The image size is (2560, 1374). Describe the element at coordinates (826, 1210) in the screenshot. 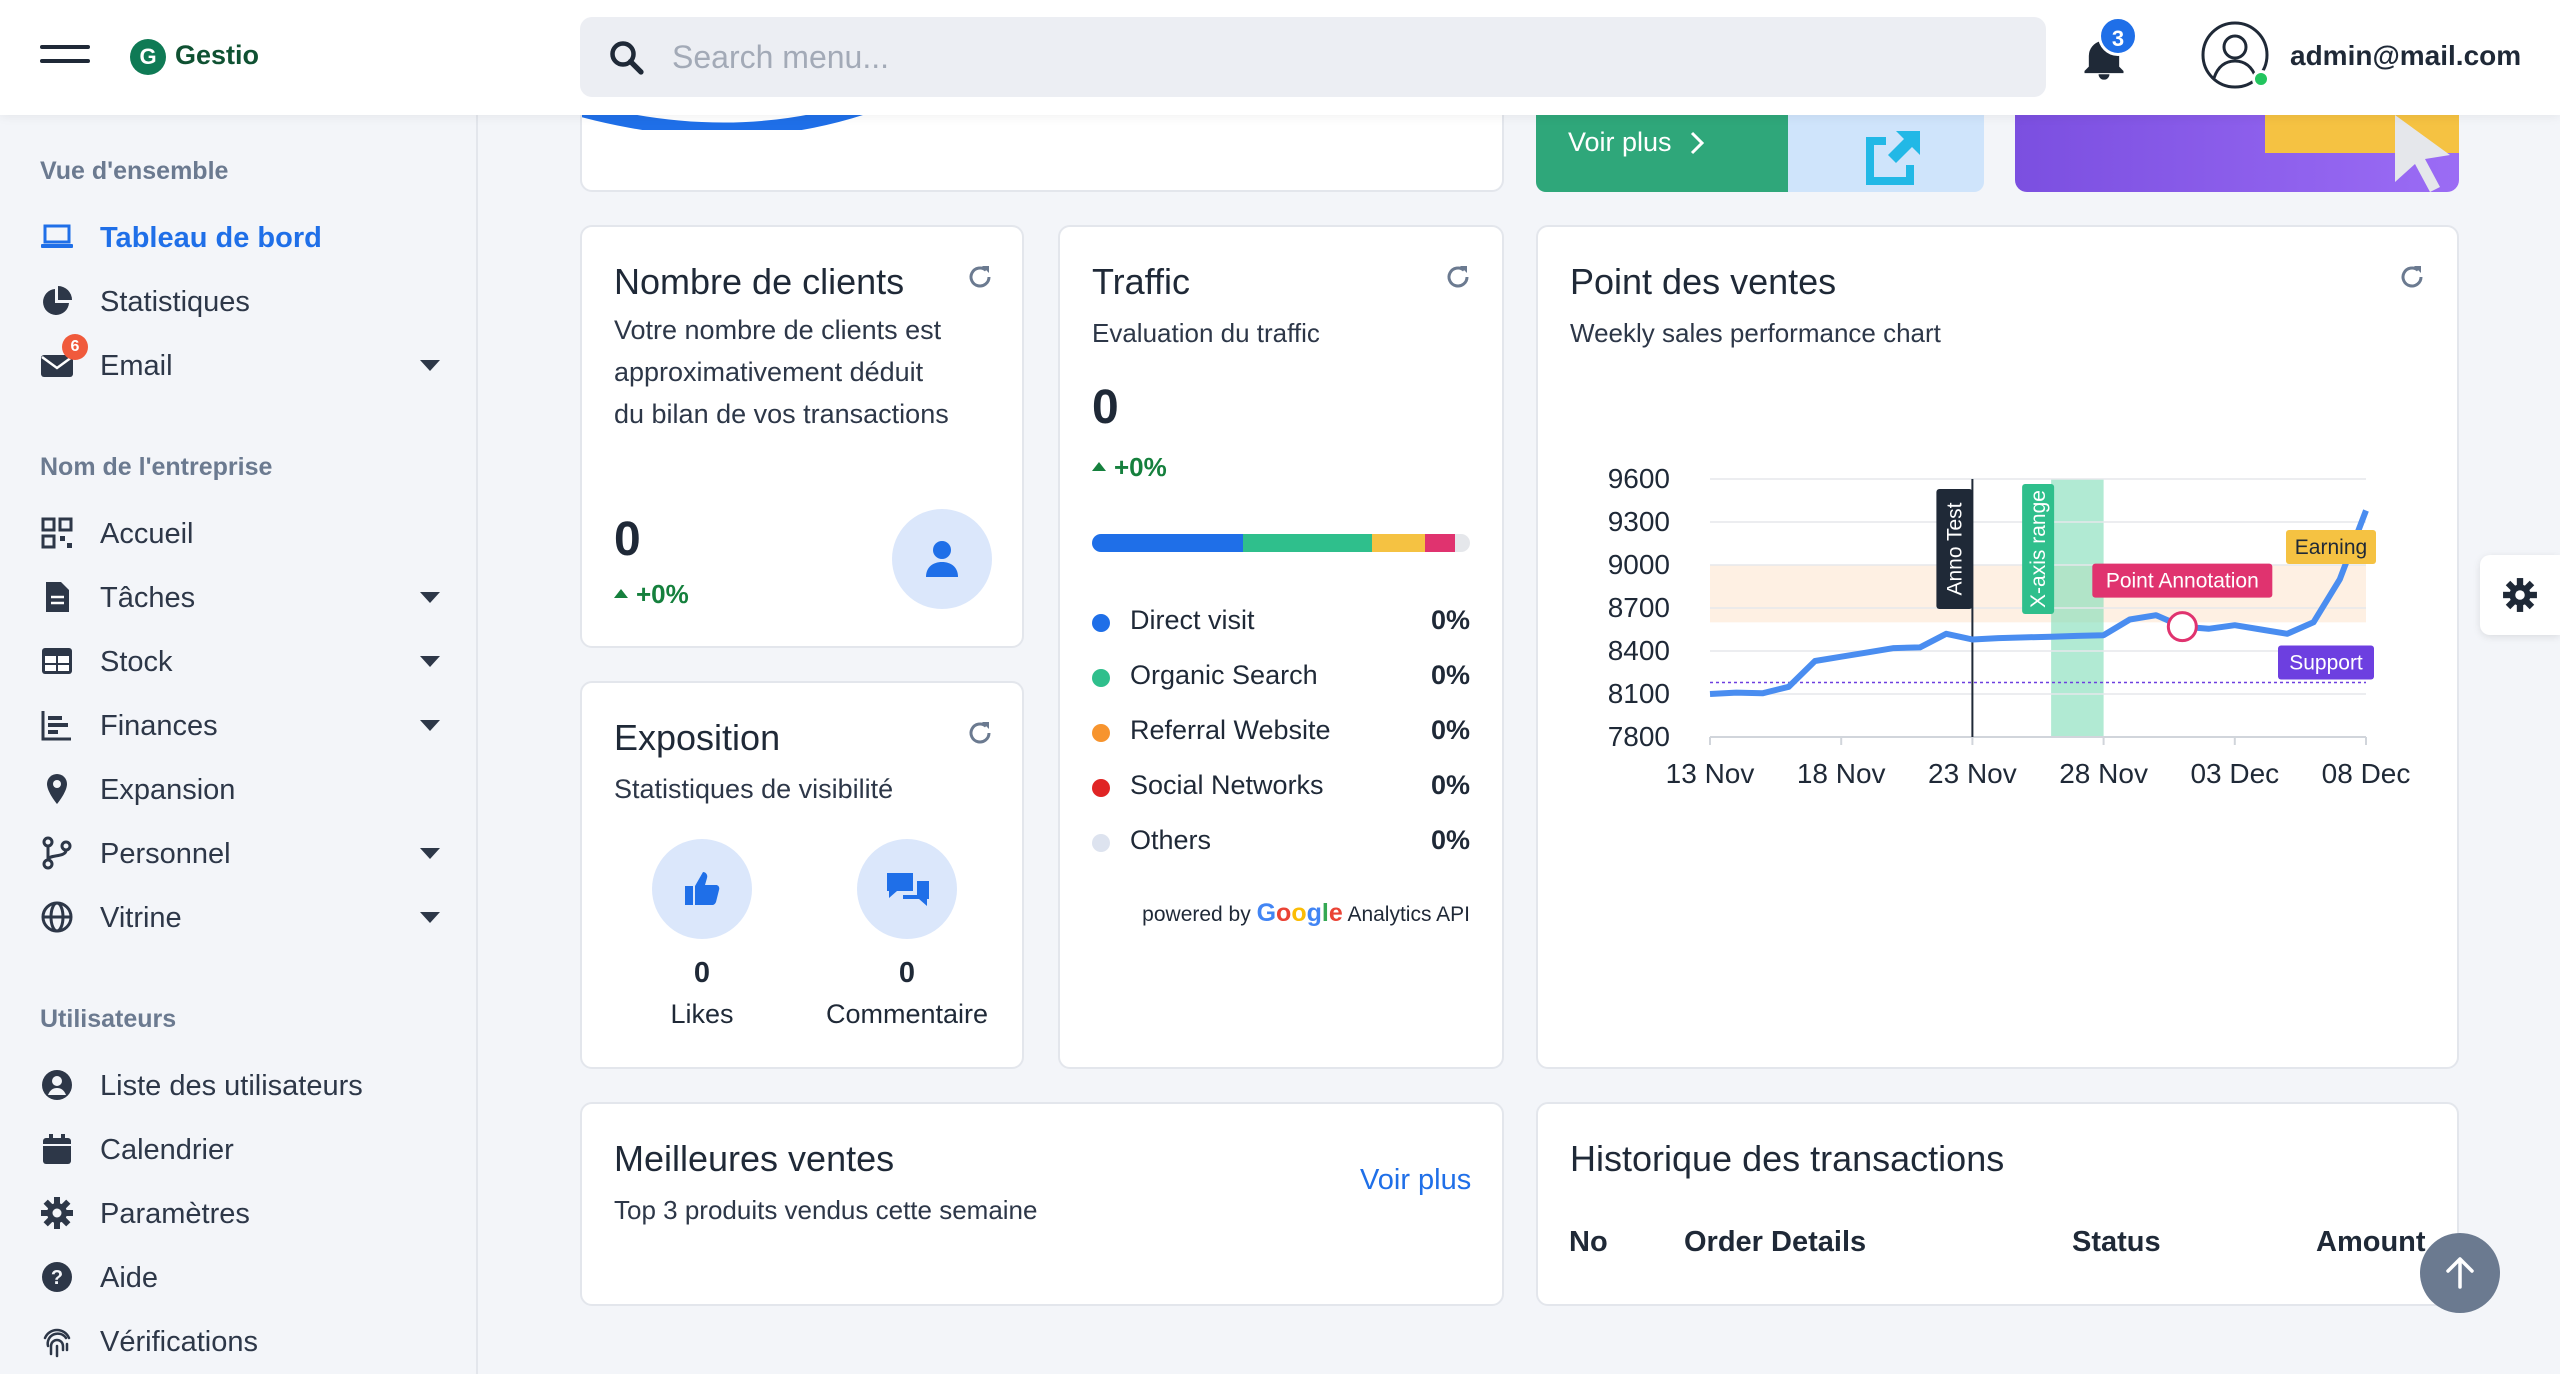

I see `best-sales-subtitle: Top 3 produits vendus cette semaine` at that location.